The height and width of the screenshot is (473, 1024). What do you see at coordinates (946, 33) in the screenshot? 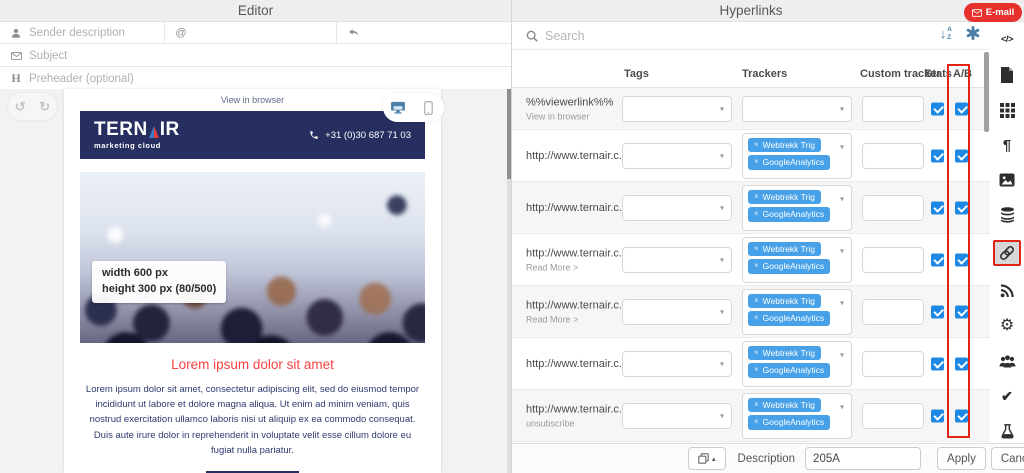
I see `sort-az-icon: ↓ AZ` at bounding box center [946, 33].